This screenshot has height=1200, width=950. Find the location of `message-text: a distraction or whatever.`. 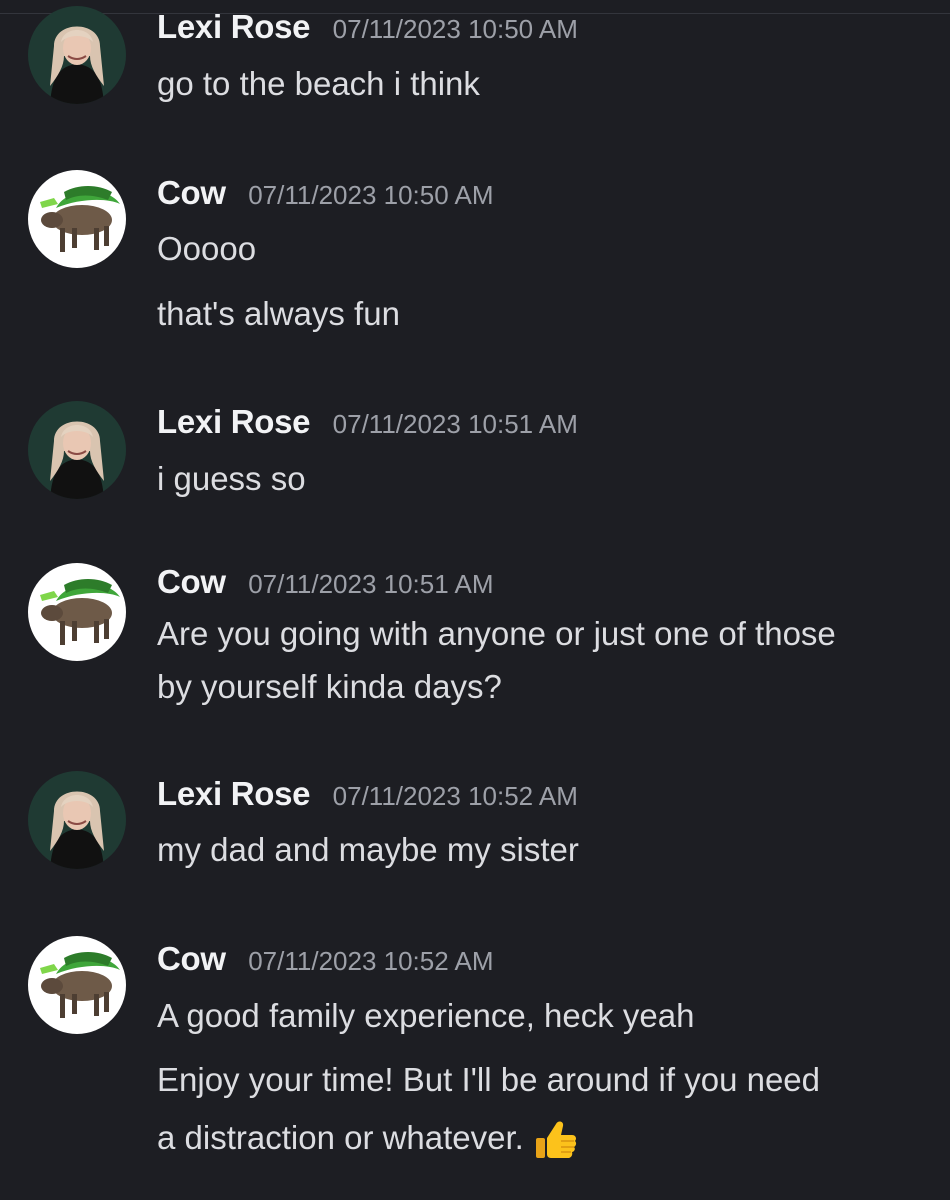

message-text: a distraction or whatever. is located at coordinates (340, 1137).